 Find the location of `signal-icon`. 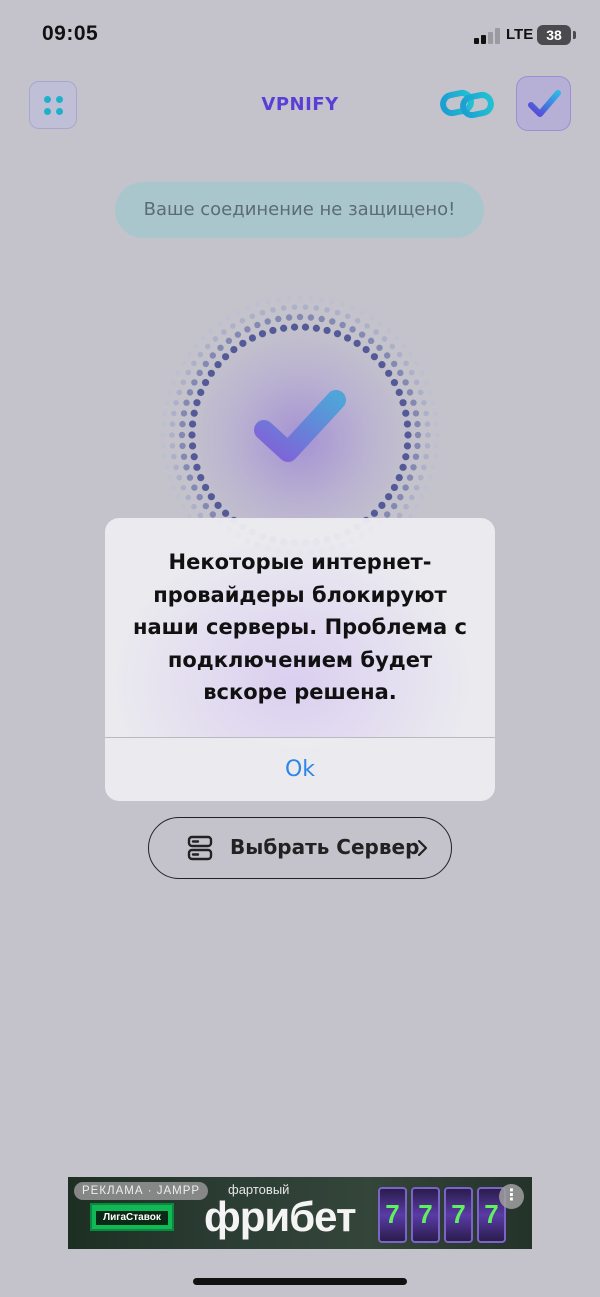

signal-icon is located at coordinates (487, 36).